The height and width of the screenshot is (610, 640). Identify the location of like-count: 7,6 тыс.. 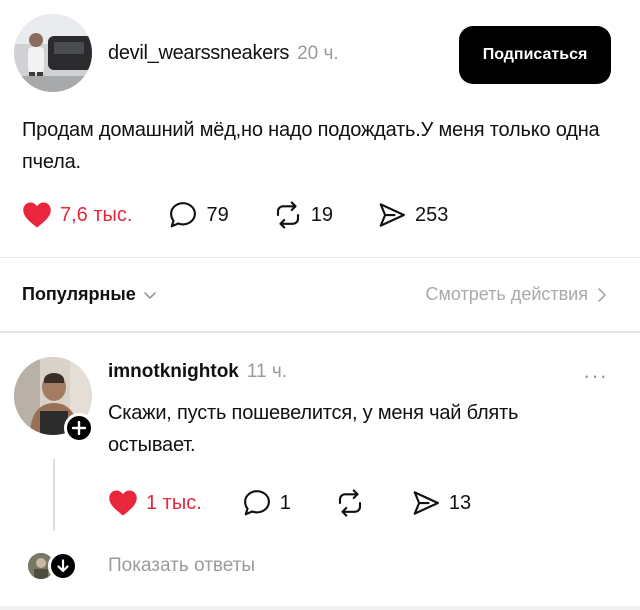
(96, 214).